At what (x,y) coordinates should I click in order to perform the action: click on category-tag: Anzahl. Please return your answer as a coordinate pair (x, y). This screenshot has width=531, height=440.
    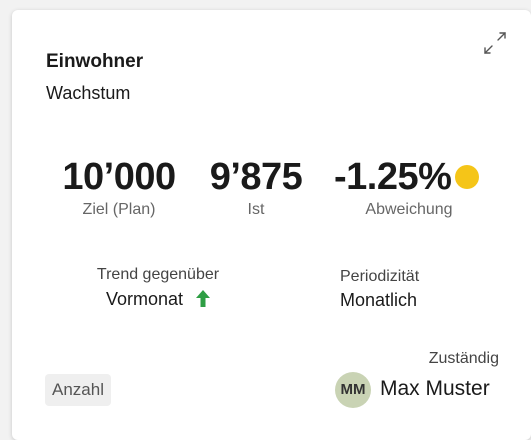
    Looking at the image, I should click on (78, 390).